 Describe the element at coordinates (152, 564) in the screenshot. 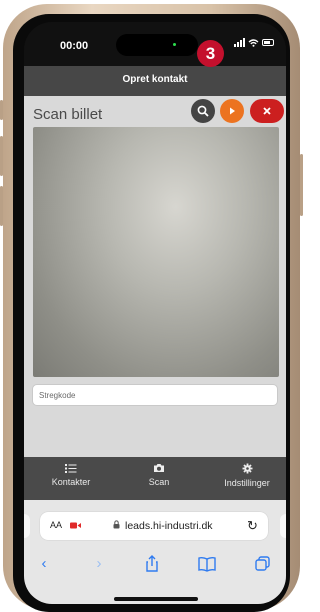

I see `share-icon` at that location.